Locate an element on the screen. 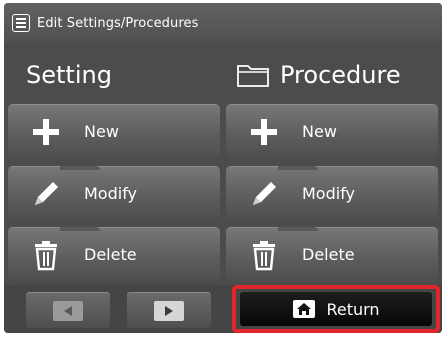 The height and width of the screenshot is (337, 446). next-page-button is located at coordinates (169, 310).